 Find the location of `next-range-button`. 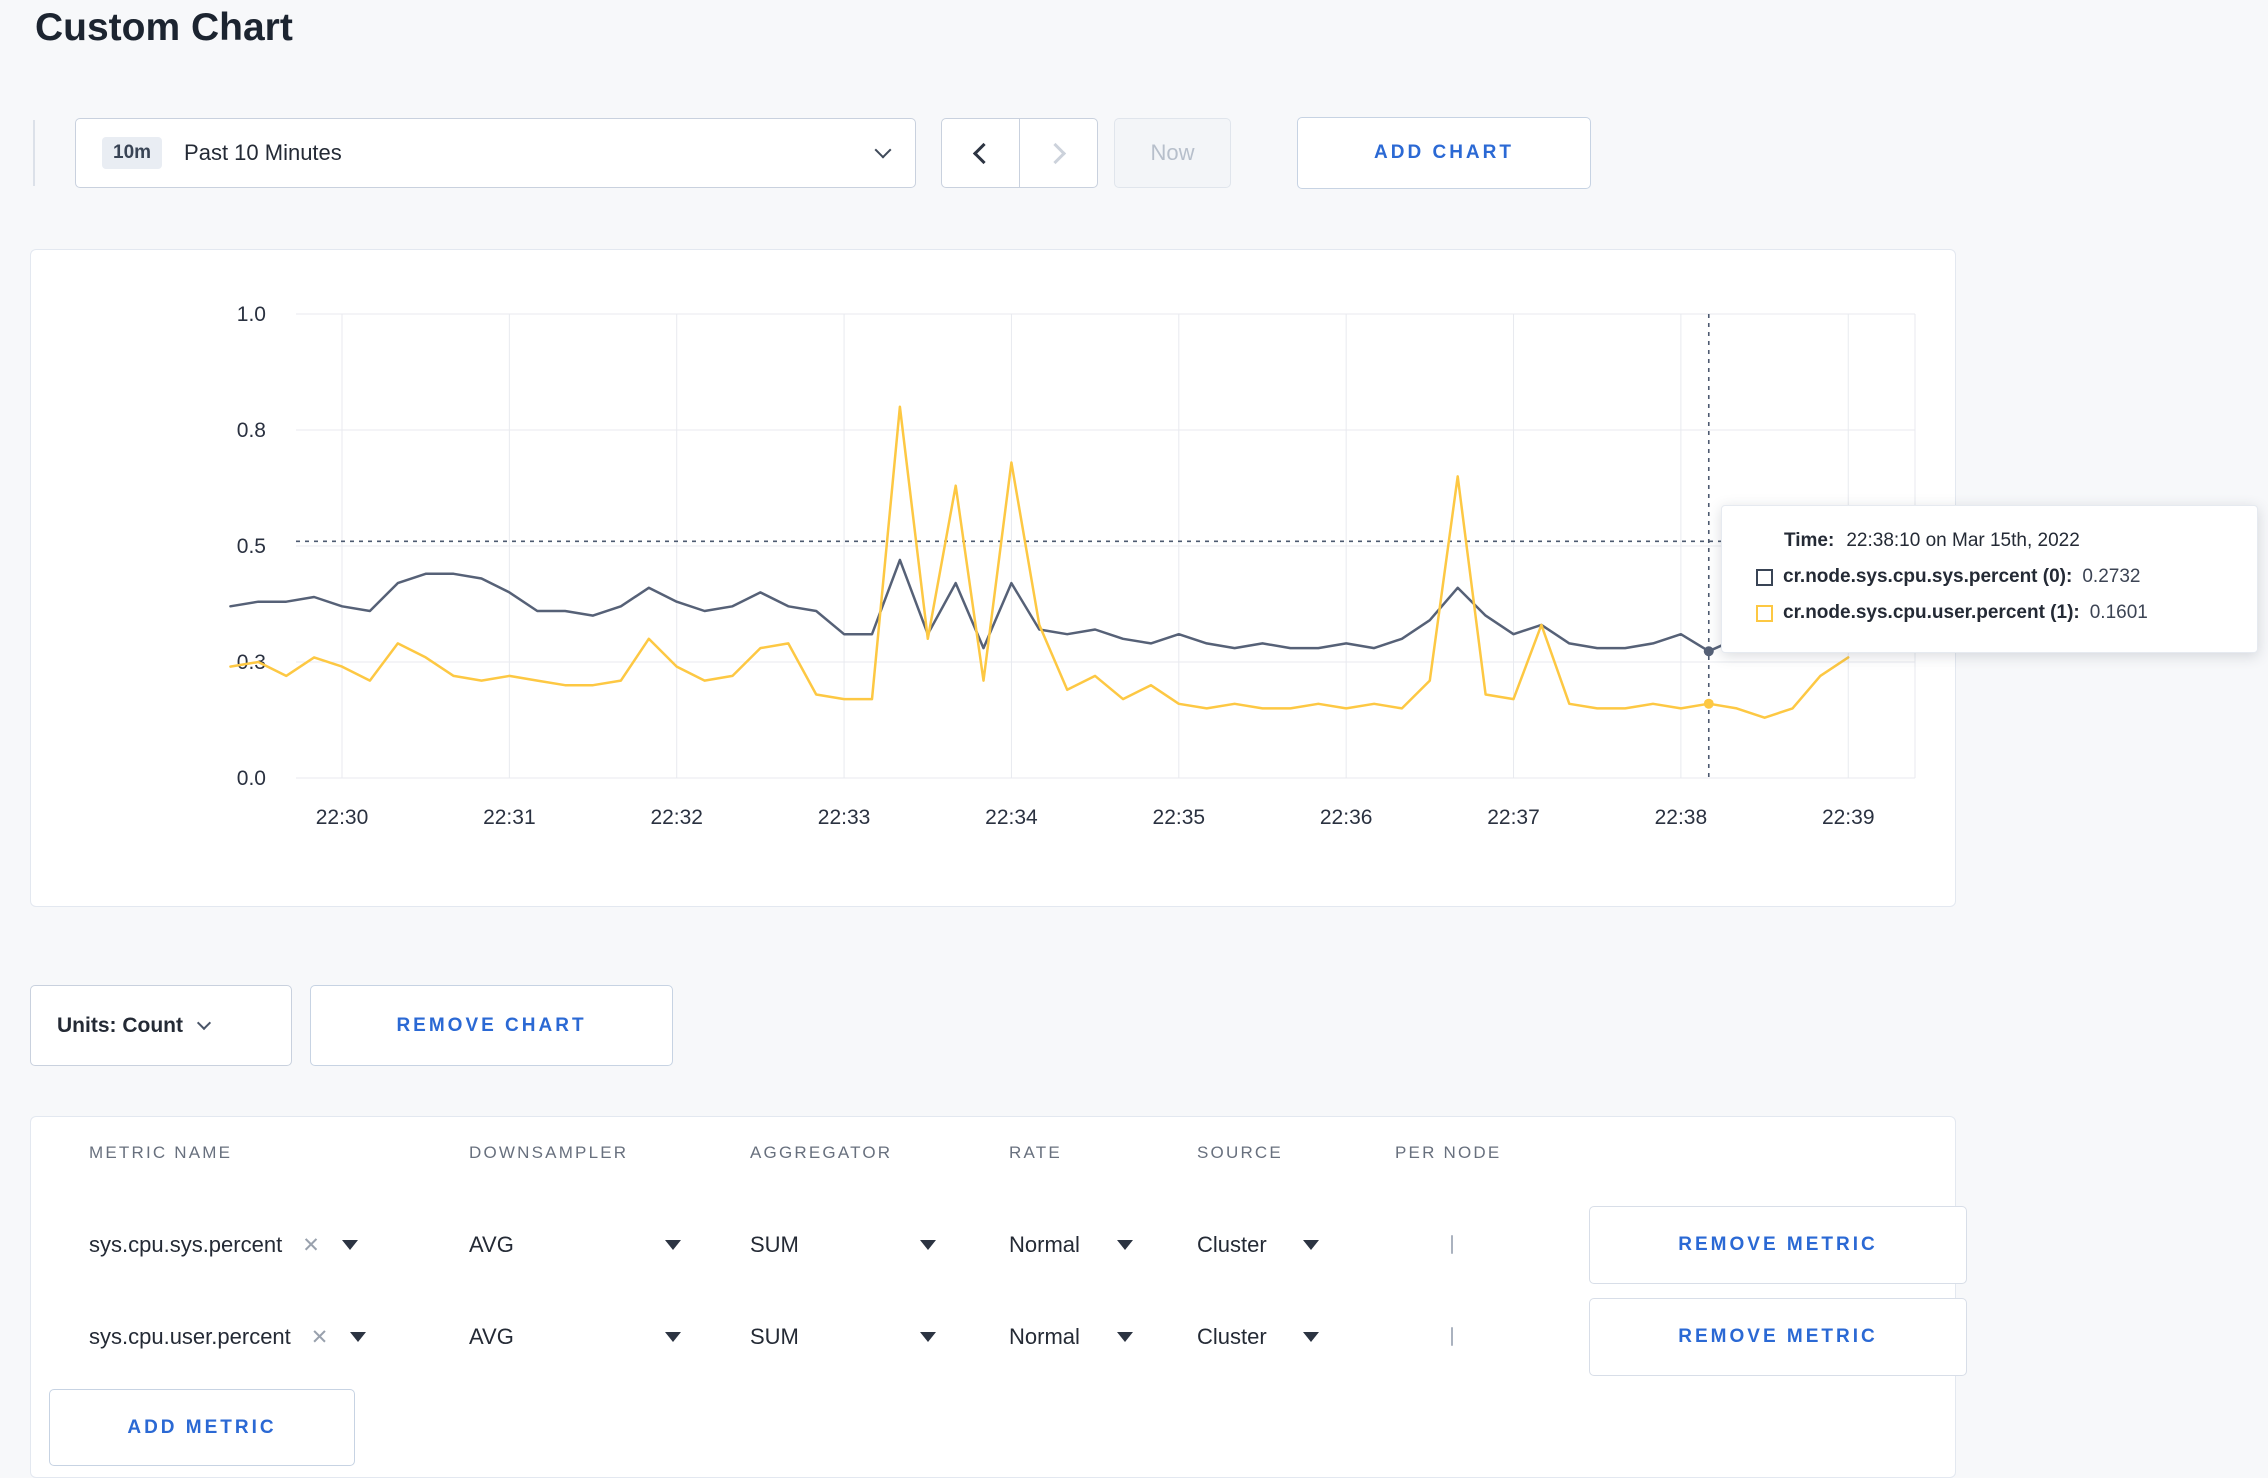

next-range-button is located at coordinates (1058, 153).